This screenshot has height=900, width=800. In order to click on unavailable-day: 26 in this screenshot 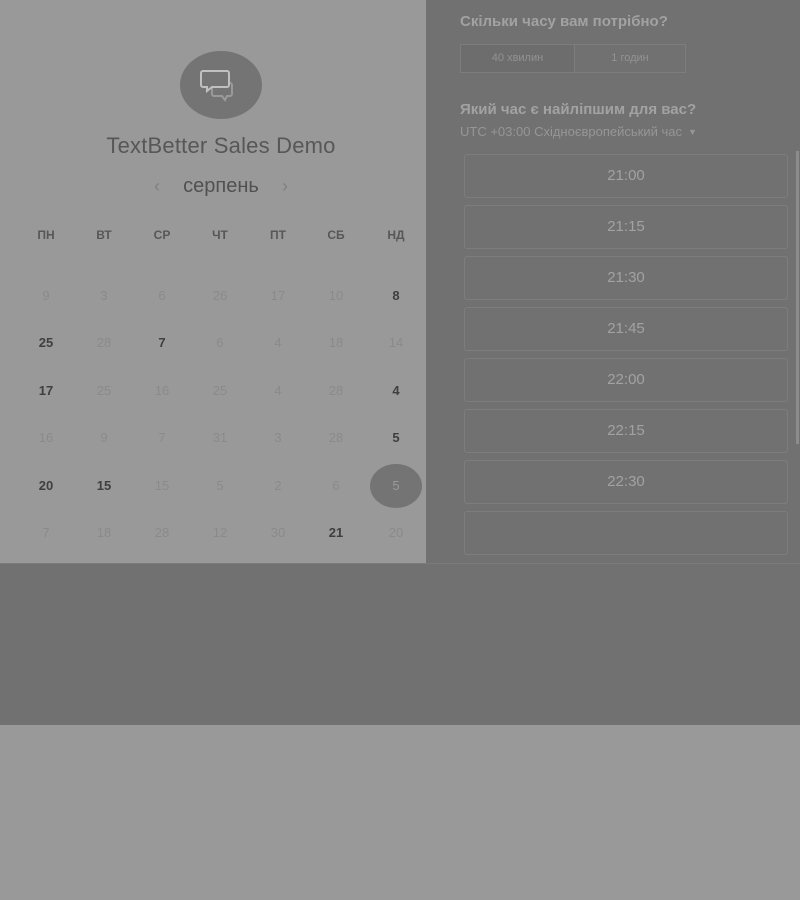, I will do `click(220, 295)`.